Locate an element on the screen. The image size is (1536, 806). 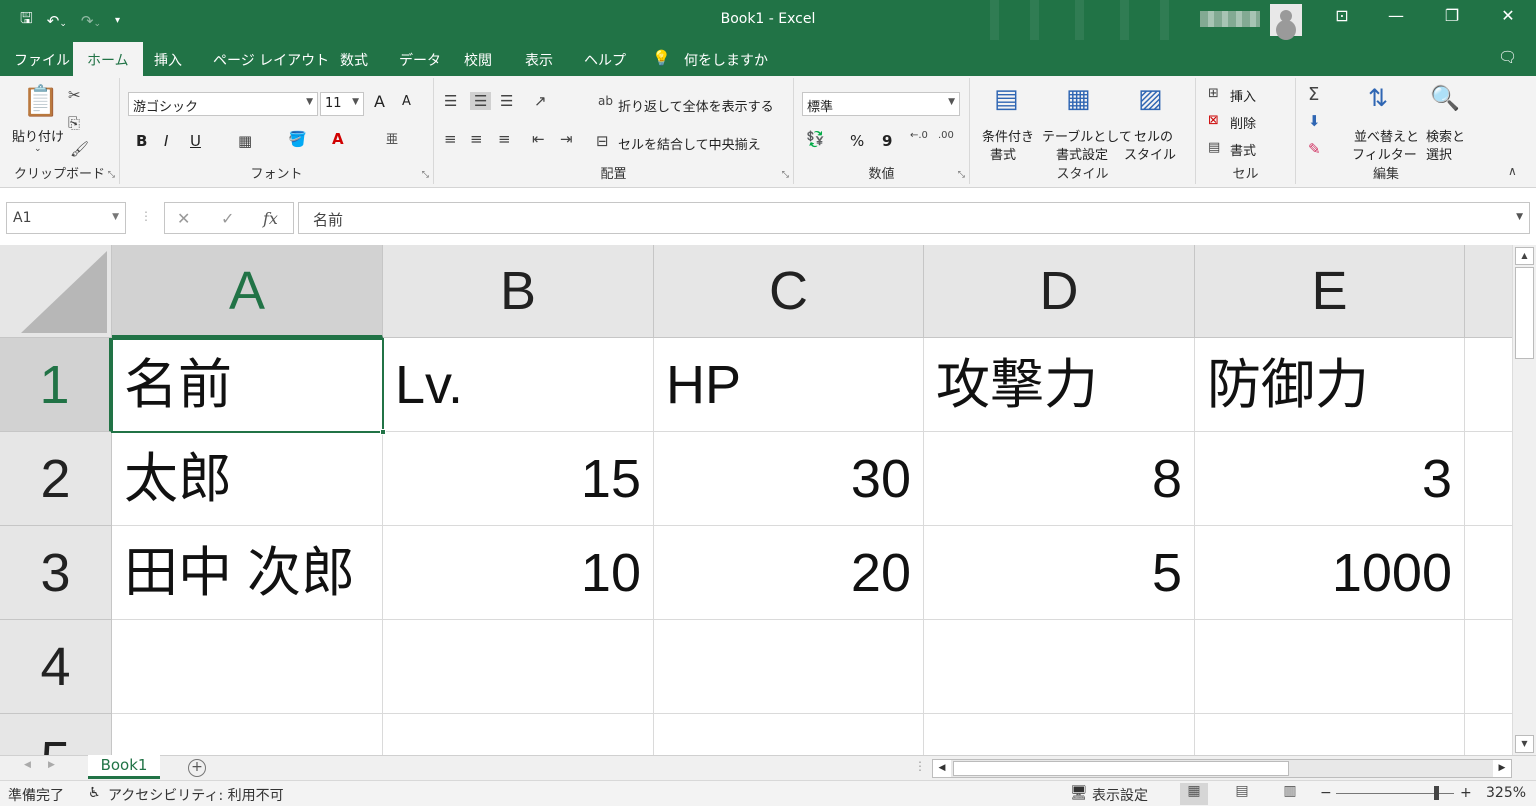
align-middle-icon: ☰ is located at coordinates (481, 101).